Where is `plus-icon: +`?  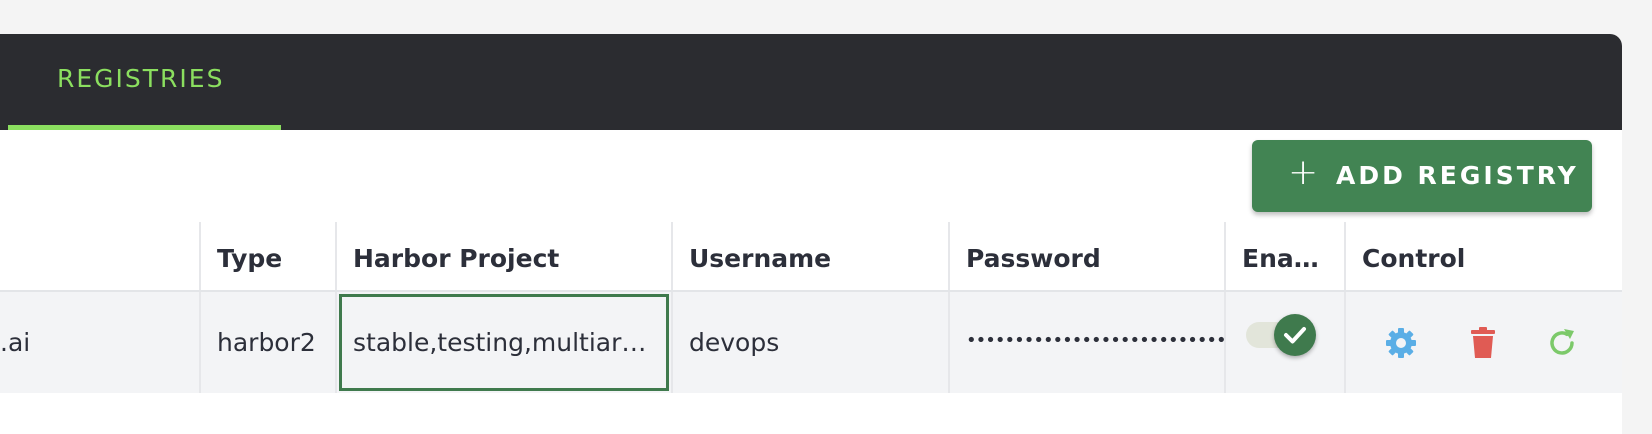
plus-icon: + is located at coordinates (1303, 172).